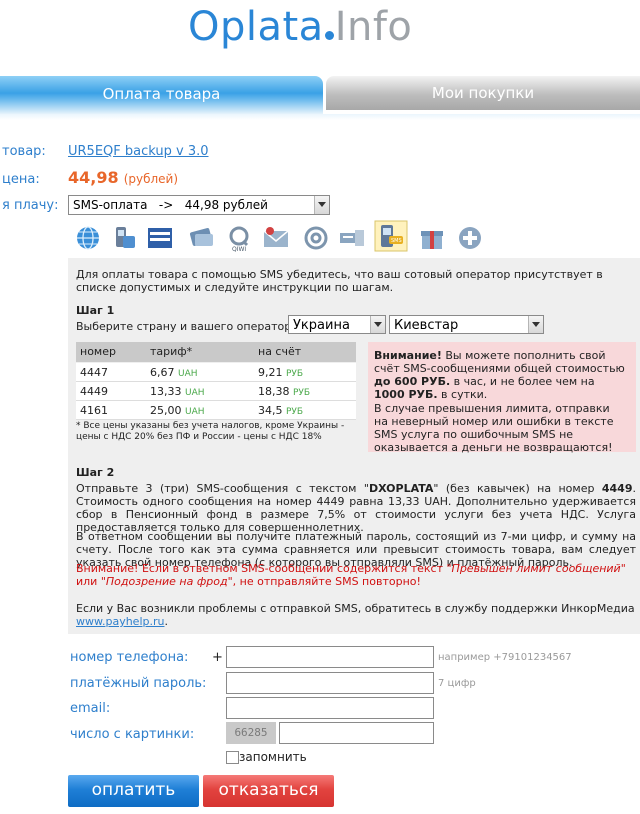  I want to click on captcha-input, so click(356, 733).